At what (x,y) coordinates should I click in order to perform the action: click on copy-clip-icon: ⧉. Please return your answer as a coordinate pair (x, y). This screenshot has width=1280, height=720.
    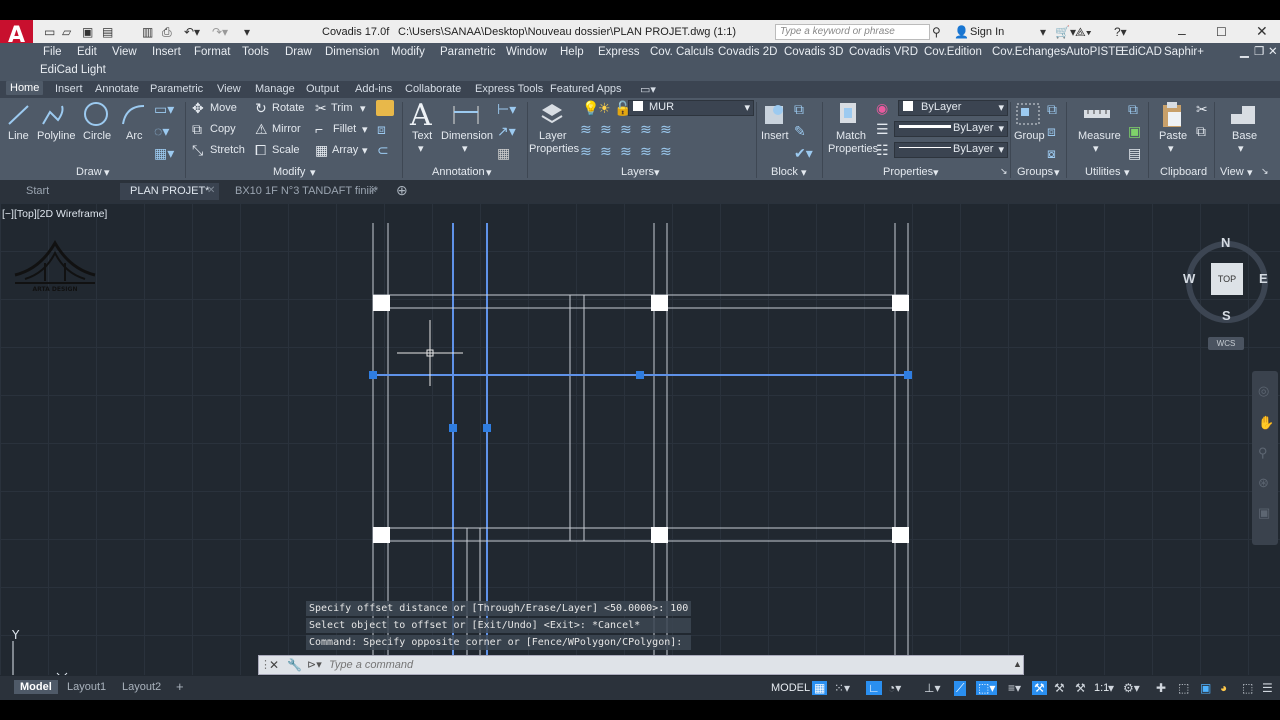
    Looking at the image, I should click on (1201, 131).